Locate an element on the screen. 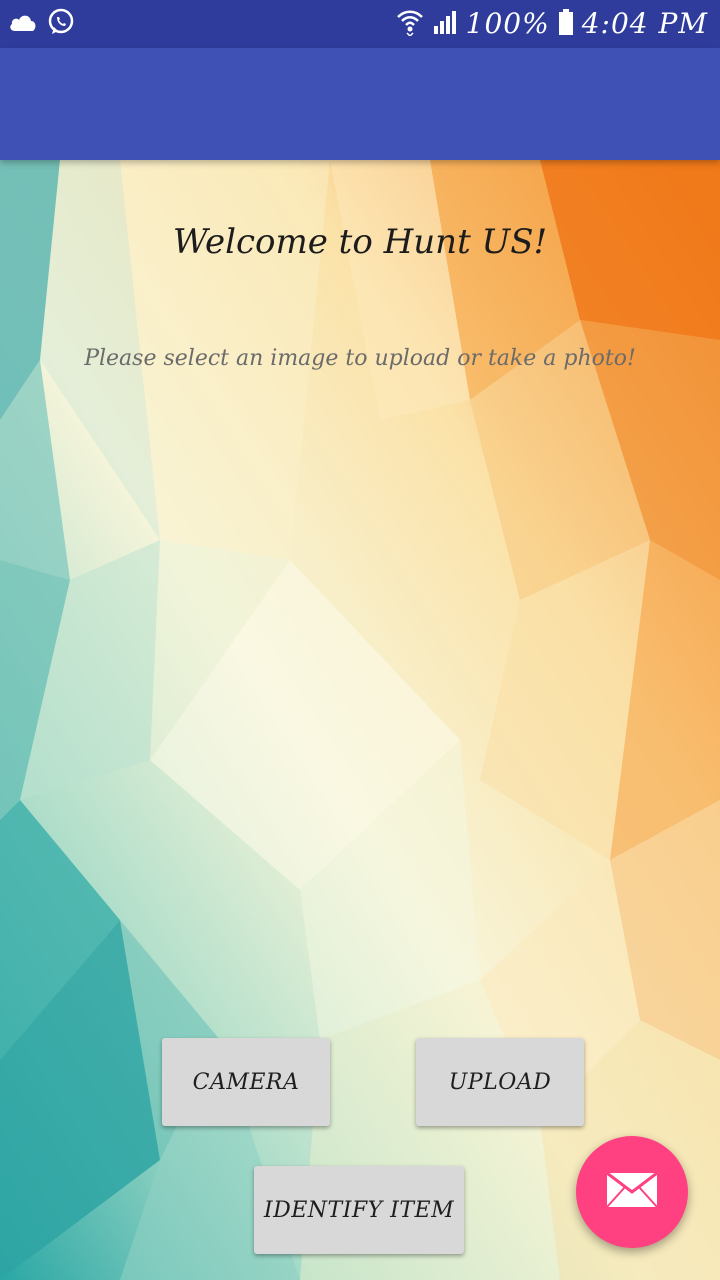 The width and height of the screenshot is (720, 1280). status-time: 4:04 PM is located at coordinates (644, 23).